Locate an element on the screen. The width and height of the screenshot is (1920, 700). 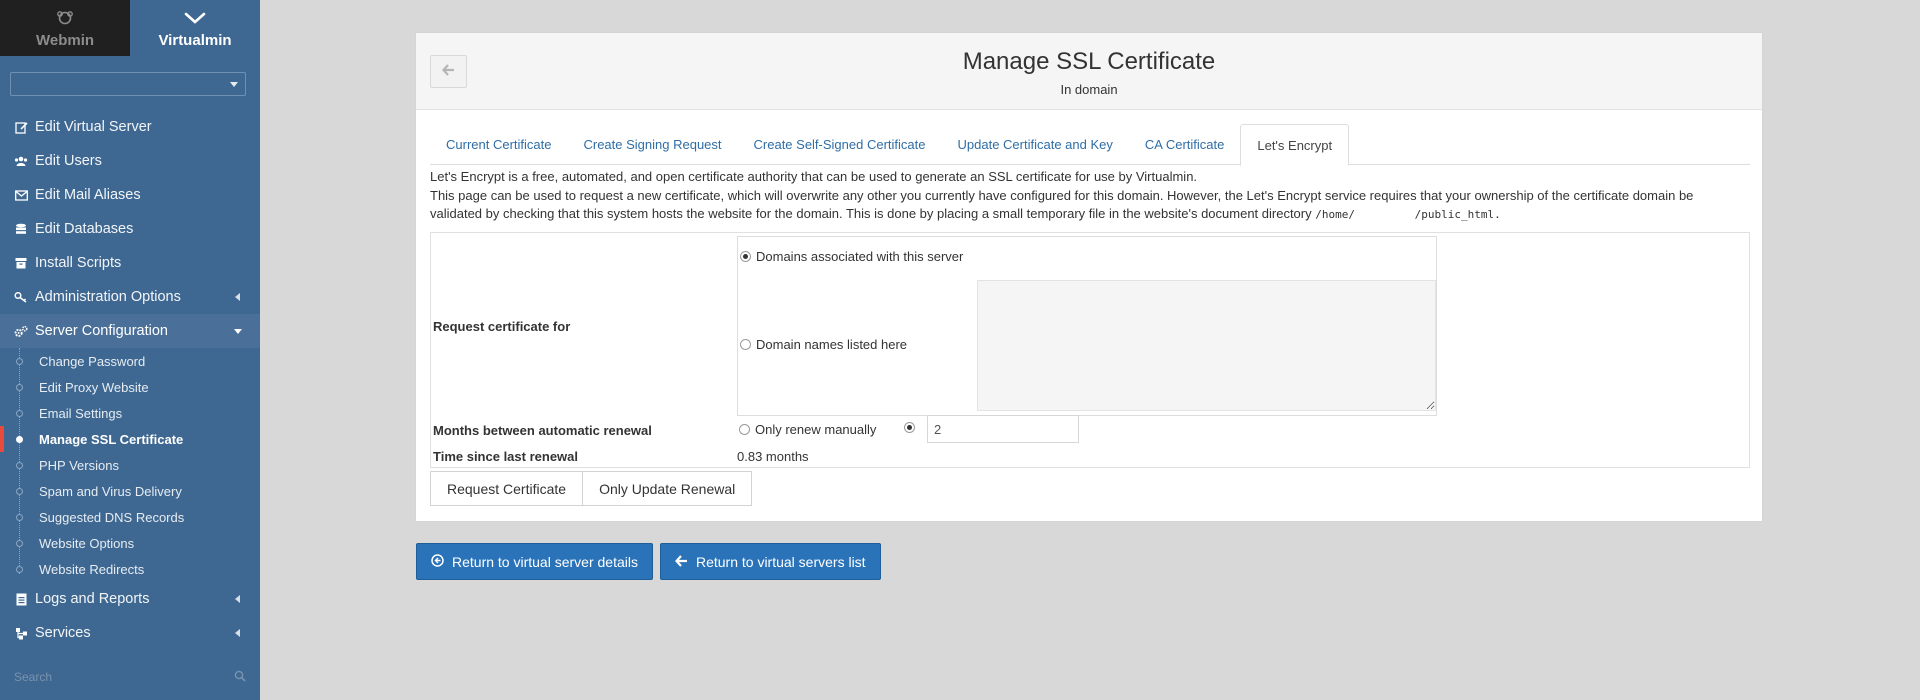
domain-names-textarea is located at coordinates (1206, 345).